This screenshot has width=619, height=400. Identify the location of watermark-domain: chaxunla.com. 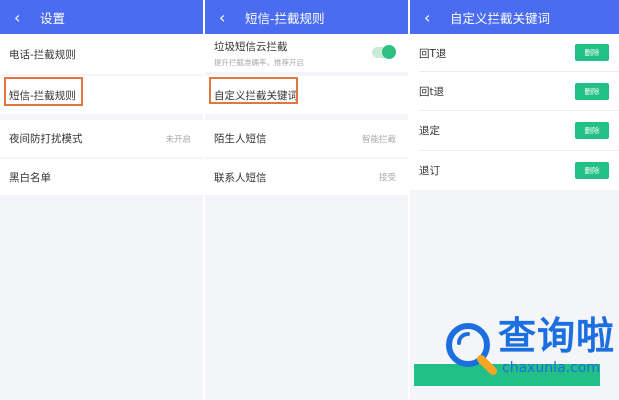
(551, 368).